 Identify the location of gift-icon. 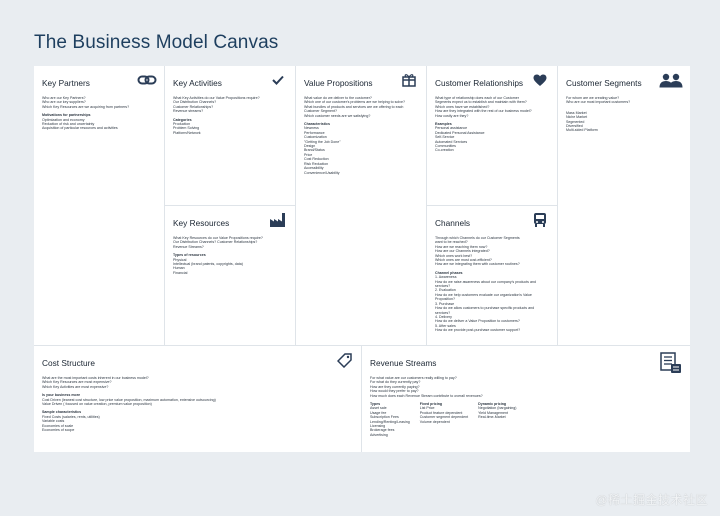
(409, 80).